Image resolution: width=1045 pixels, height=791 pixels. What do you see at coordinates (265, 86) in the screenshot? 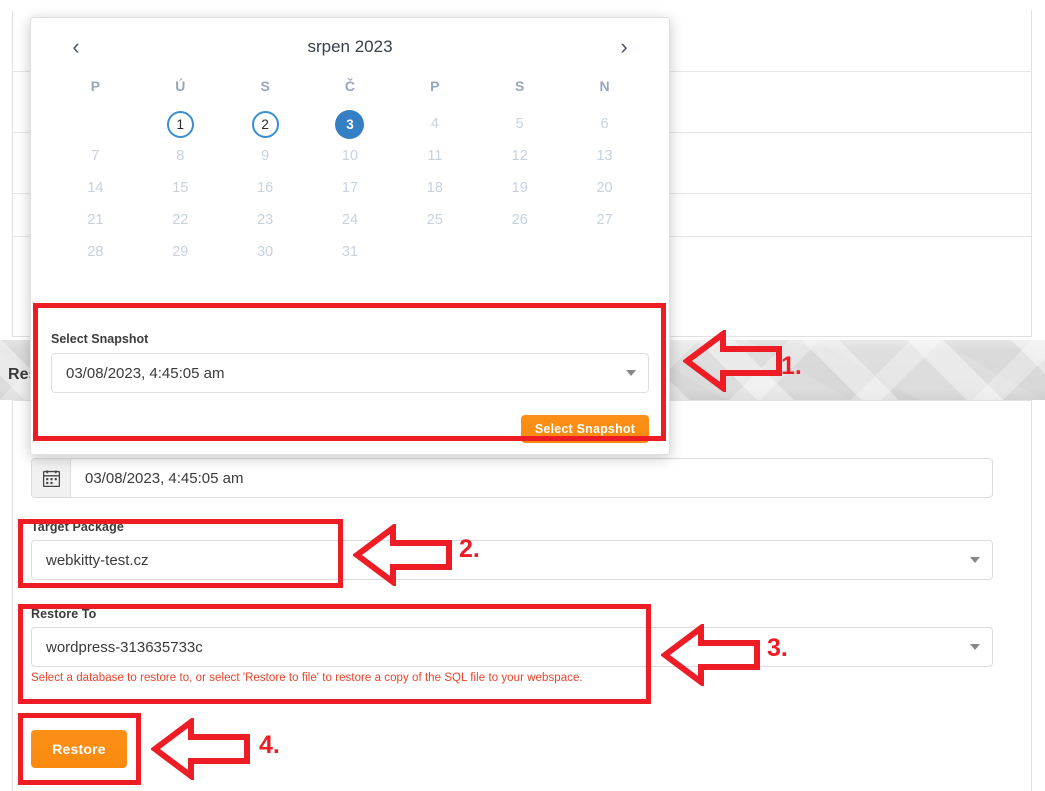
I see `calendar-weekday-2: S` at bounding box center [265, 86].